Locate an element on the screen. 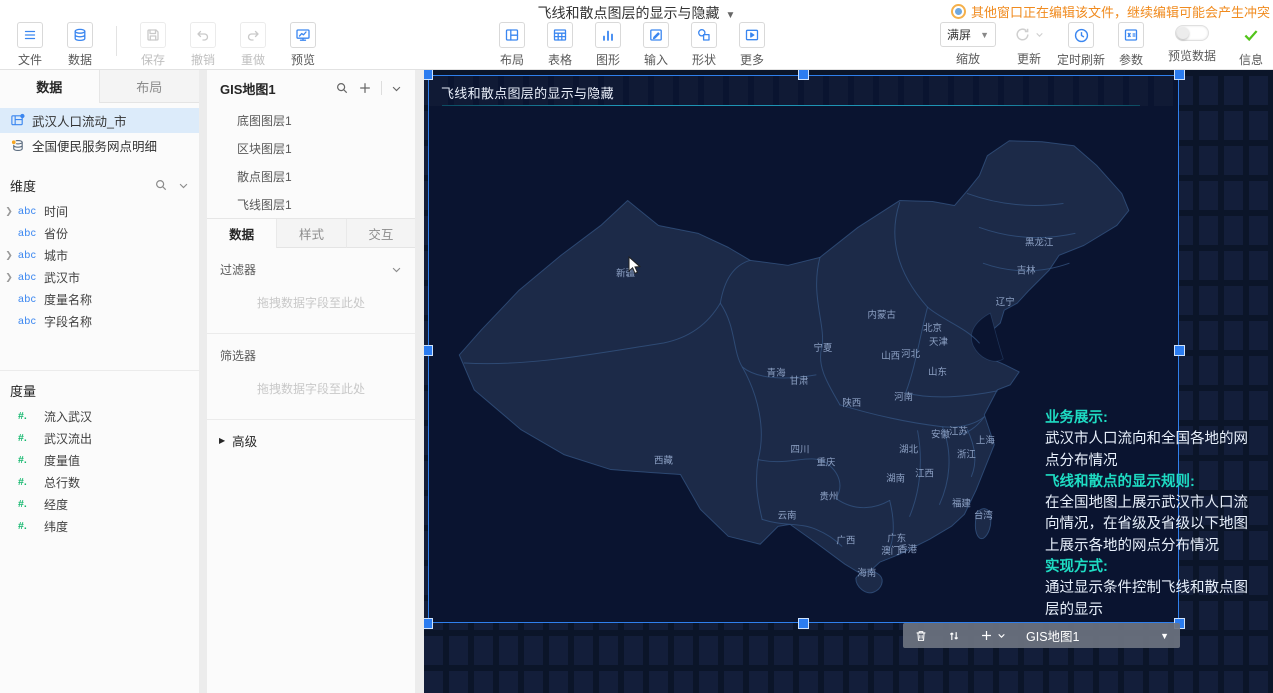 This screenshot has width=1273, height=693. dimension-item-4: abc 度量名称 is located at coordinates (99, 299).